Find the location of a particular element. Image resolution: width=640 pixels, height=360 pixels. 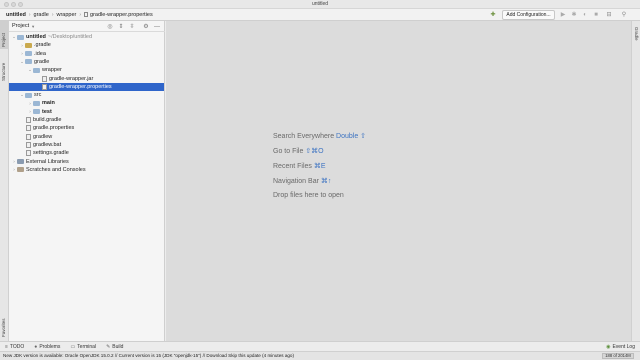

tree-item-label: External Libraries is located at coordinates (47, 161).